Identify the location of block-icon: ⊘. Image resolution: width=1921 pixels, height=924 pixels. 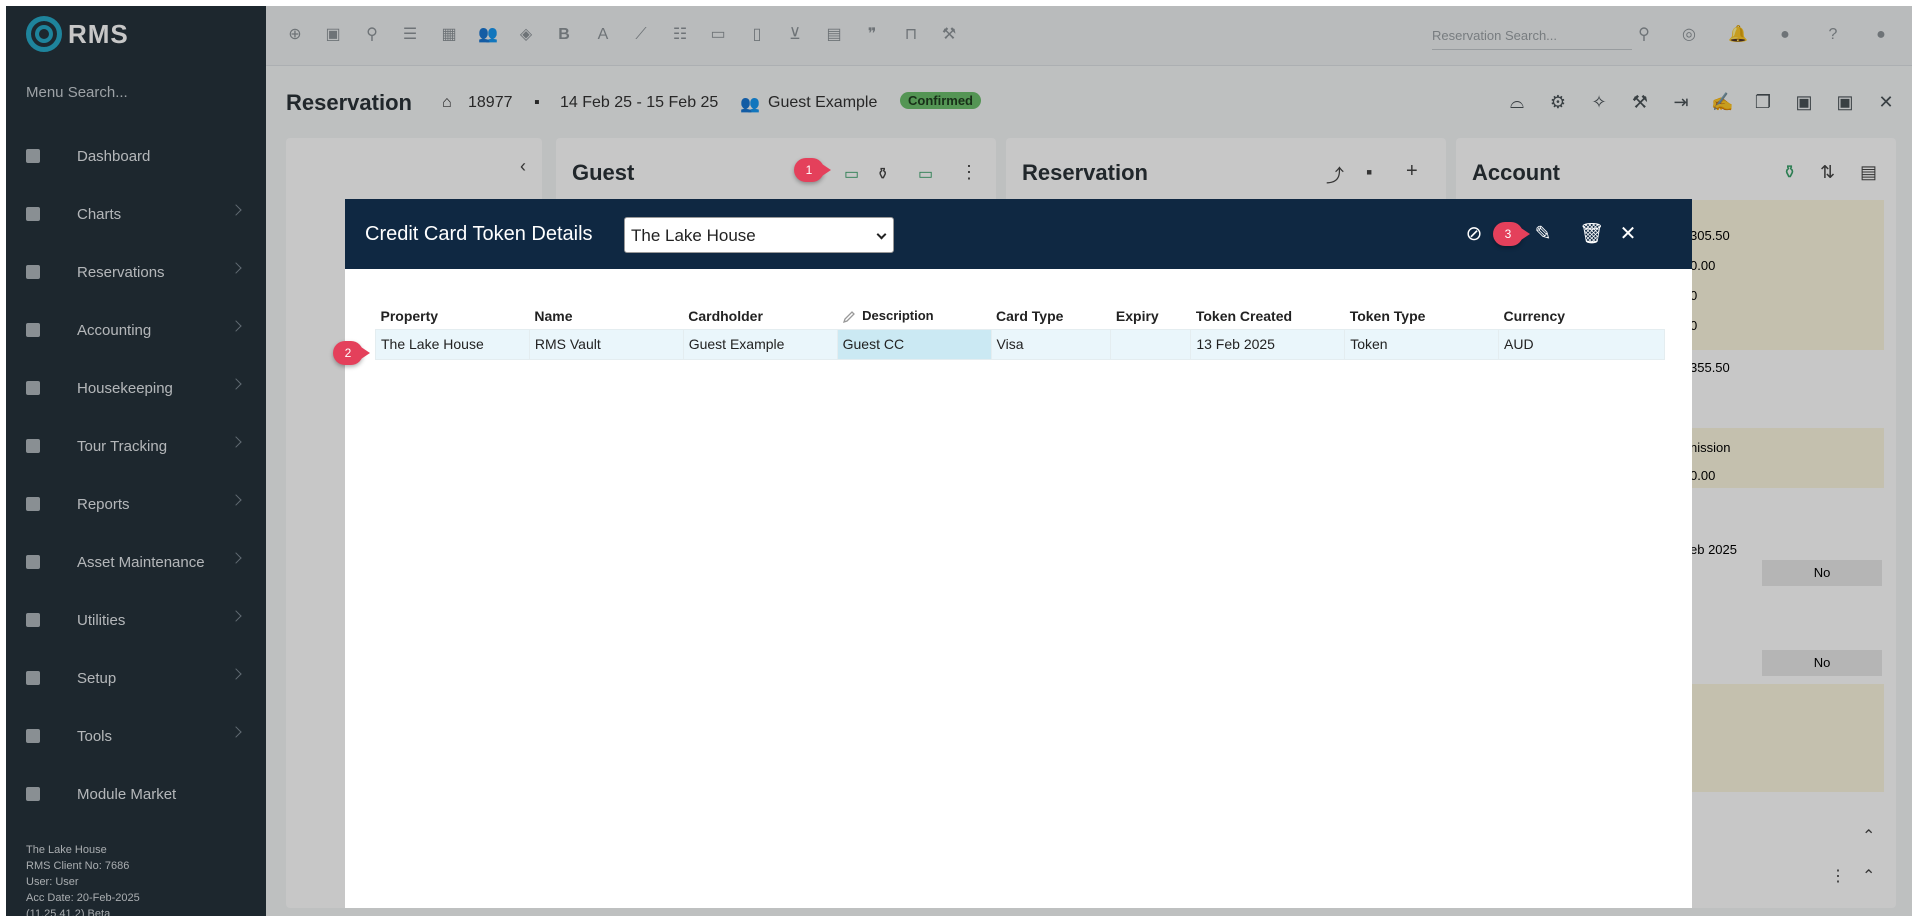
(1474, 234).